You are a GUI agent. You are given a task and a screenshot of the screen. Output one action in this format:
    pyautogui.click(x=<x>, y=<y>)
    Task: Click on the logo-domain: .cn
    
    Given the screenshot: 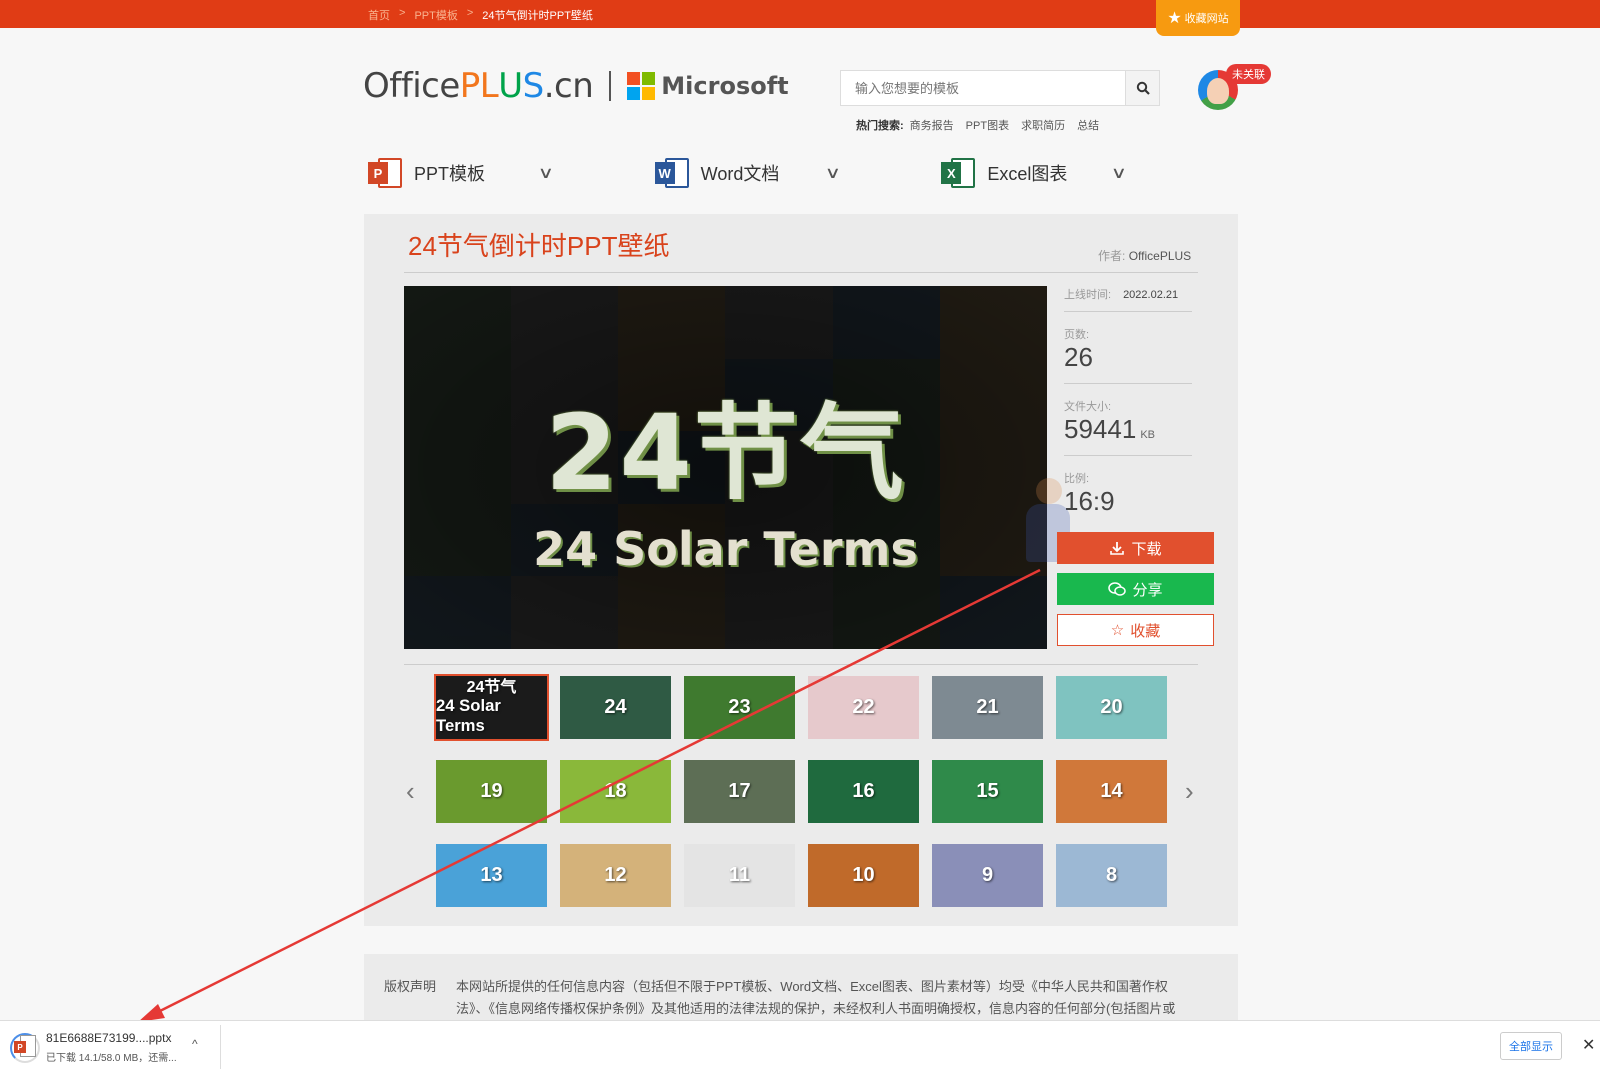 What is the action you would take?
    pyautogui.click(x=568, y=86)
    